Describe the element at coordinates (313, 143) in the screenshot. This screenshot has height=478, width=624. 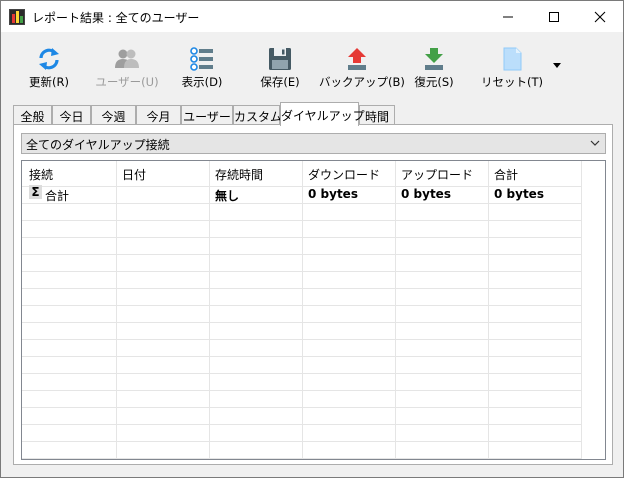
I see `connection-filter-select: 全てのダイヤルアップ接続` at that location.